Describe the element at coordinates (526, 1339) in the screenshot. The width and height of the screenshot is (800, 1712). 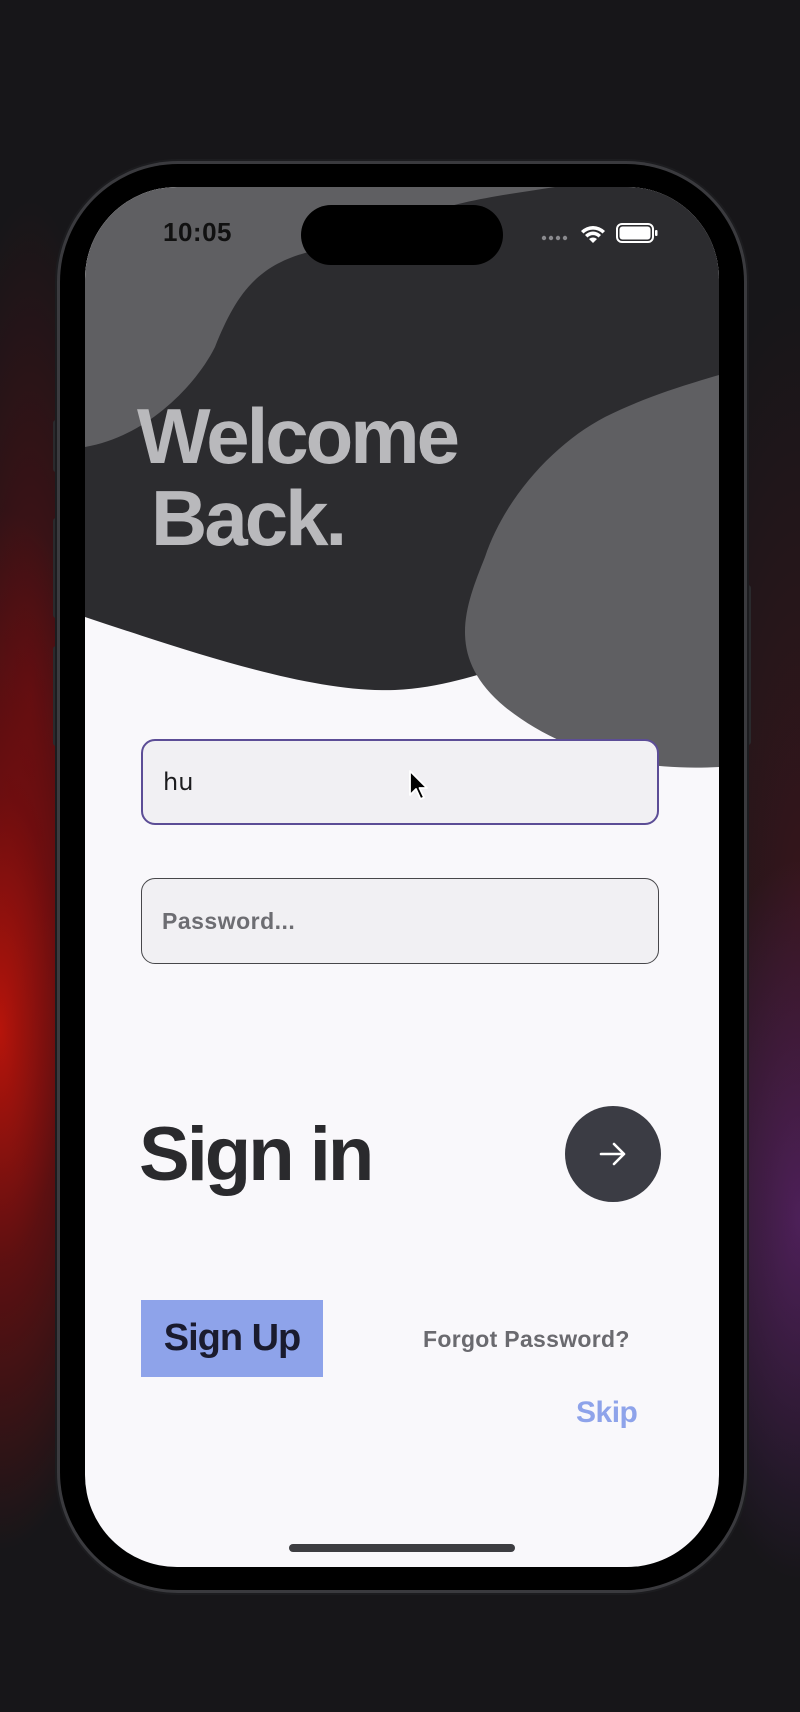
I see `forgot-password-link: Forgot Password?` at that location.